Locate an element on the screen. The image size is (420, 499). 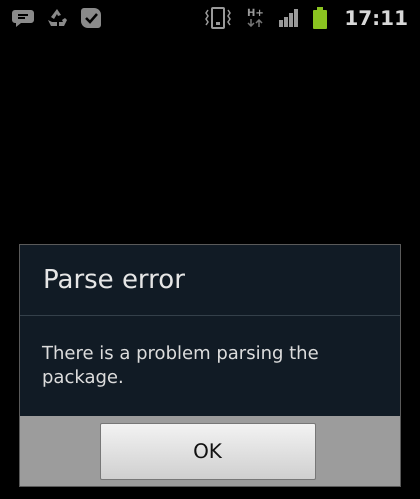
clock-time: 17:11 is located at coordinates (376, 18).